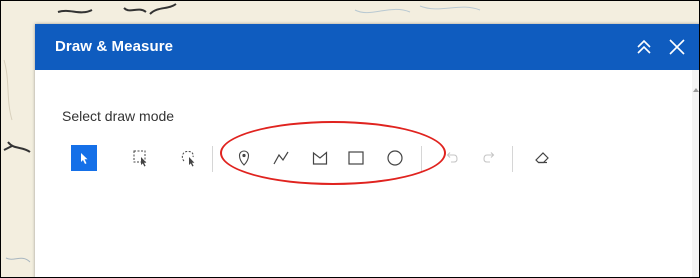 This screenshot has width=700, height=278. I want to click on point-icon, so click(244, 158).